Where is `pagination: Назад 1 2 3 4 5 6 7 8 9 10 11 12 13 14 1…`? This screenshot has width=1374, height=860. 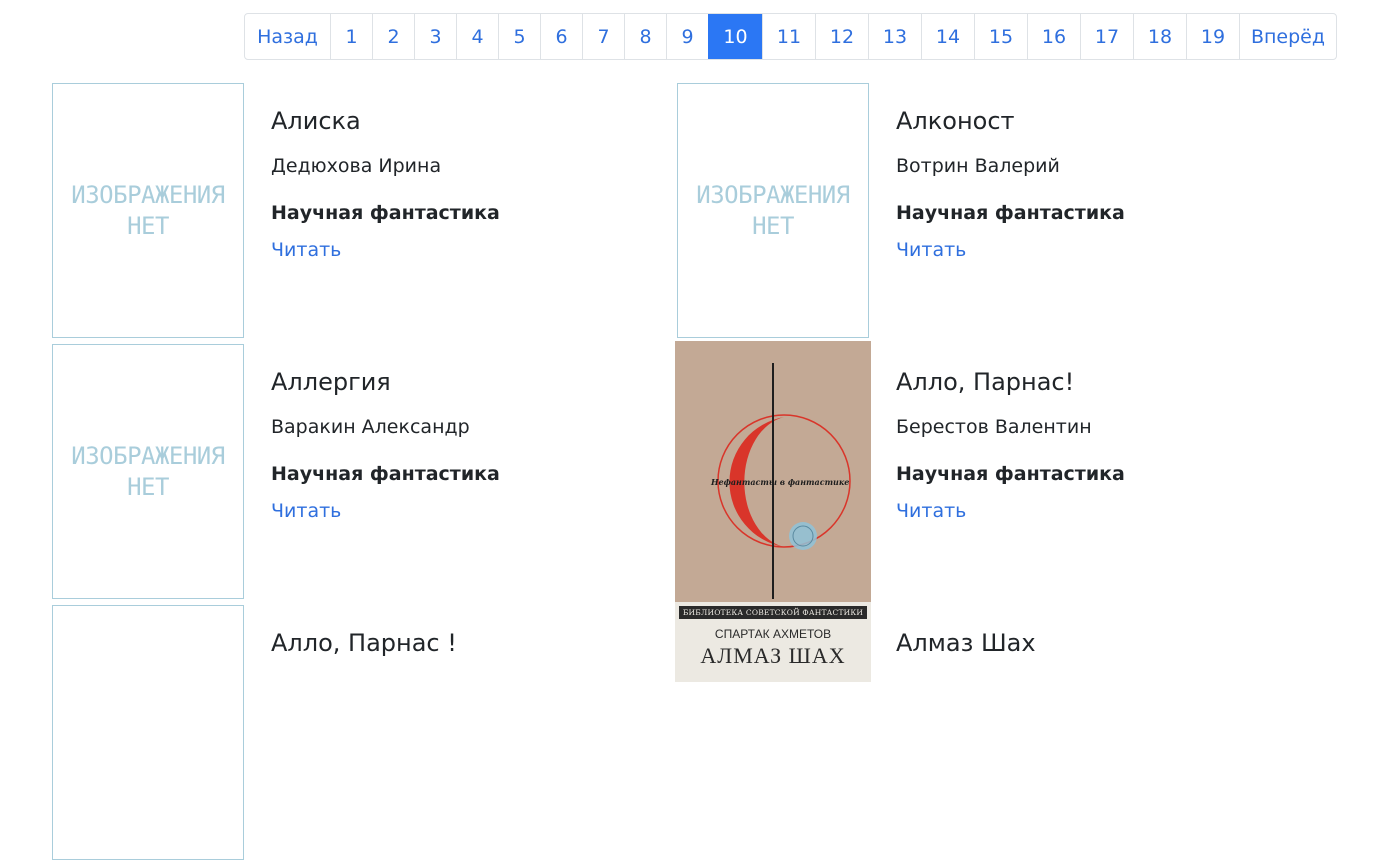
pagination: Назад 1 2 3 4 5 6 7 8 9 10 11 12 13 14 1… is located at coordinates (790, 36).